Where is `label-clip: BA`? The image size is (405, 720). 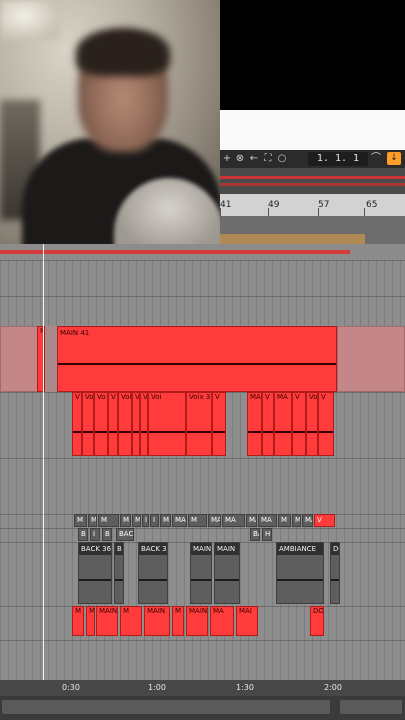
label-clip: BA is located at coordinates (255, 534).